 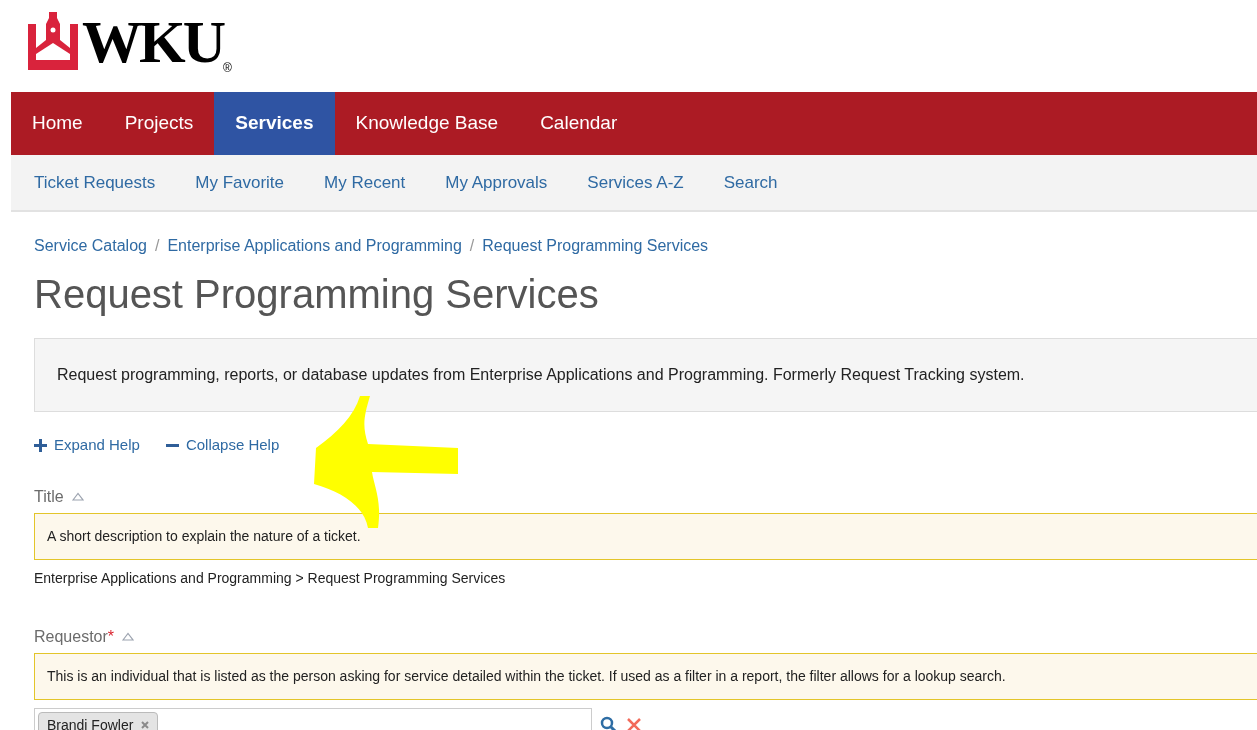 What do you see at coordinates (71, 636) in the screenshot?
I see `field-label: Requestor` at bounding box center [71, 636].